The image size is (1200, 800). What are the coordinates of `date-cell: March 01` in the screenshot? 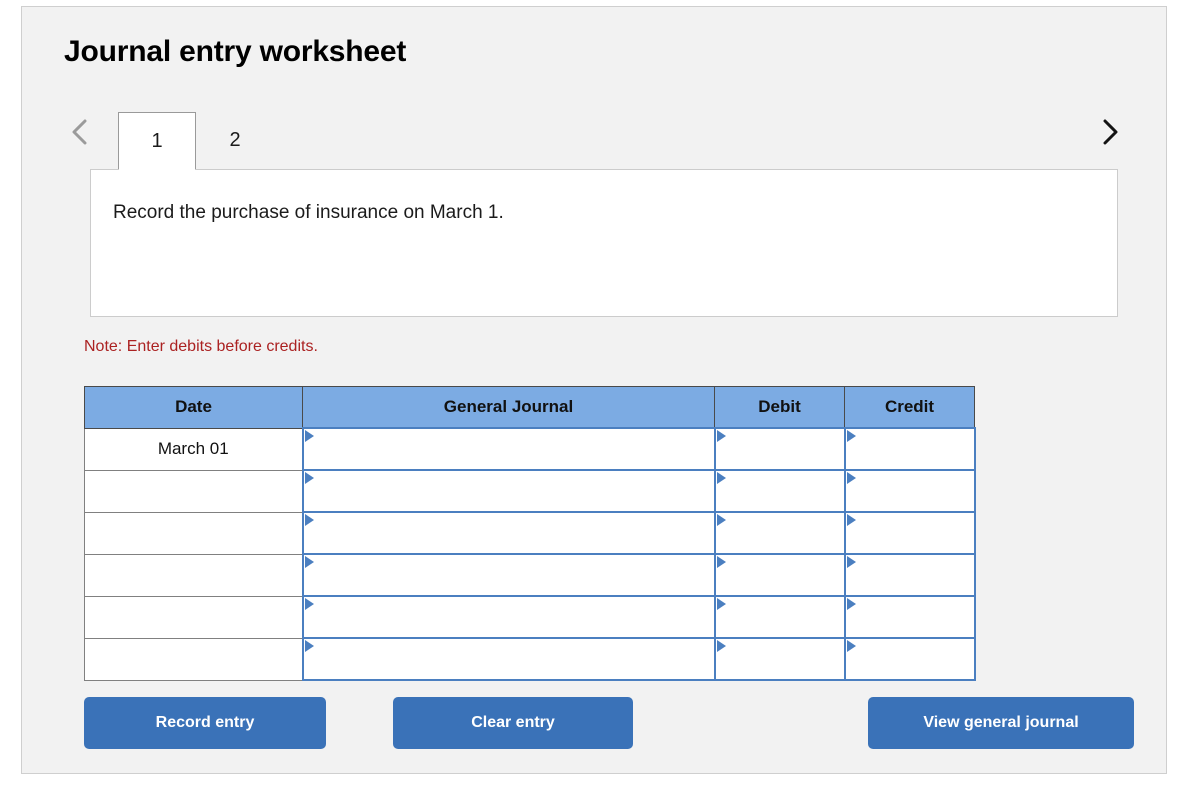 It's located at (193, 449).